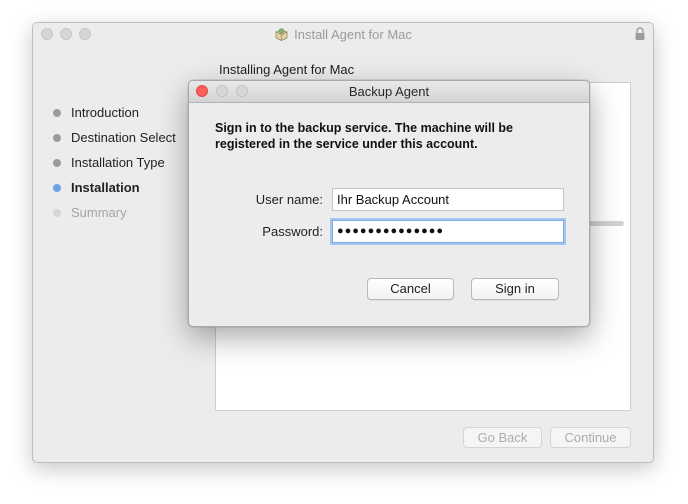 The height and width of the screenshot is (504, 688). I want to click on installer-title: Install Agent for Mac, so click(353, 34).